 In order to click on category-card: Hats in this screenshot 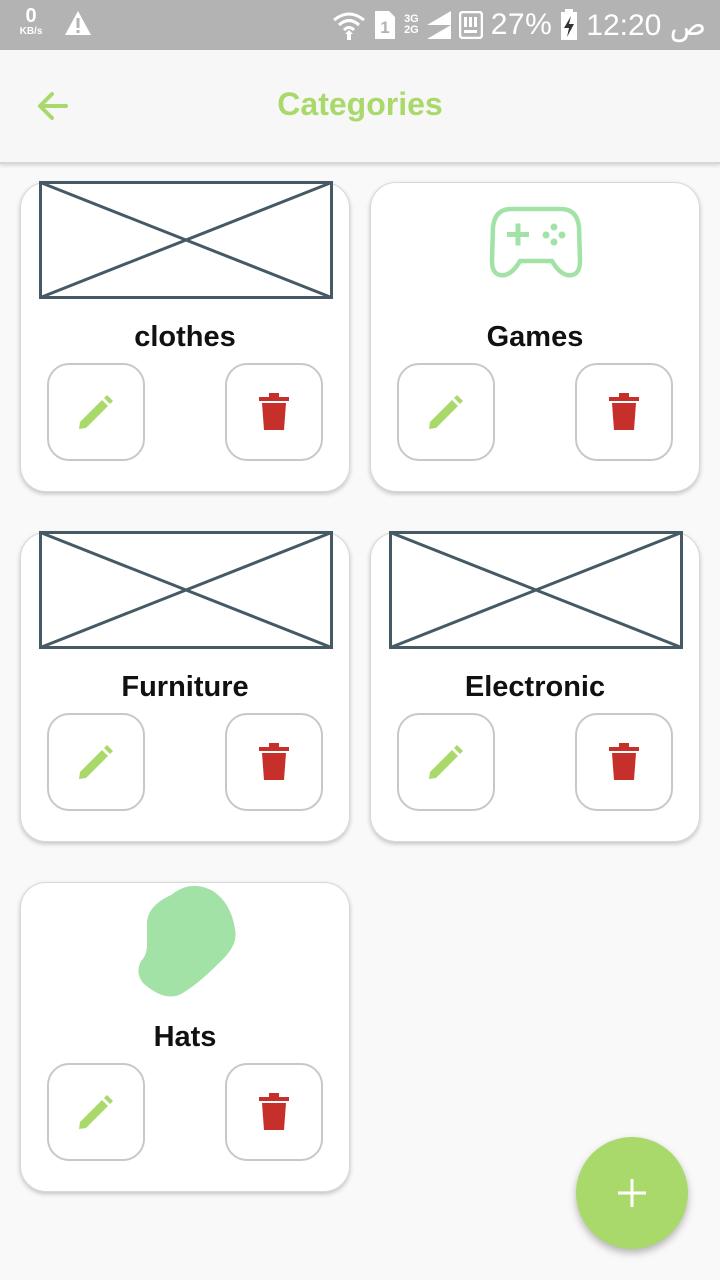, I will do `click(185, 1037)`.